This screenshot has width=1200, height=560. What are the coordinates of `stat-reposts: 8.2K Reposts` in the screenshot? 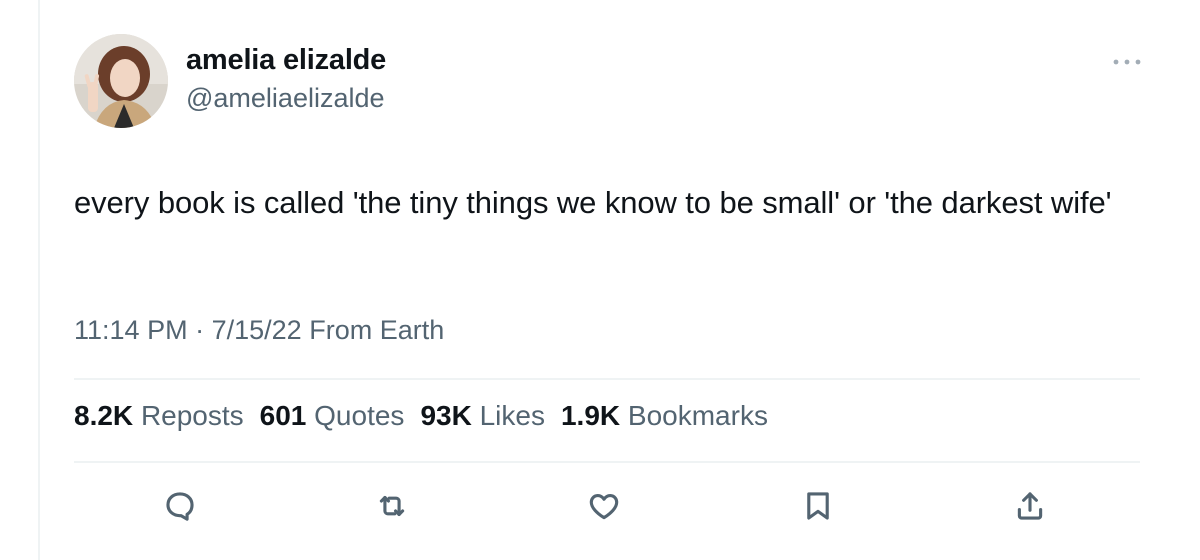 It's located at (159, 416).